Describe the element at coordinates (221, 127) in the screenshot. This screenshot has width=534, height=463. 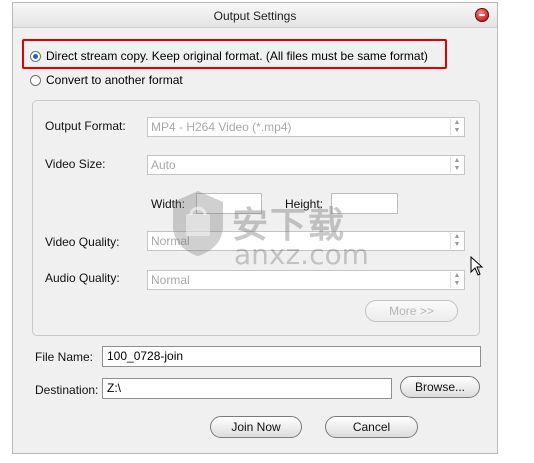
I see `output-format-value: MP4 - H264 Video (*.mp4)` at that location.